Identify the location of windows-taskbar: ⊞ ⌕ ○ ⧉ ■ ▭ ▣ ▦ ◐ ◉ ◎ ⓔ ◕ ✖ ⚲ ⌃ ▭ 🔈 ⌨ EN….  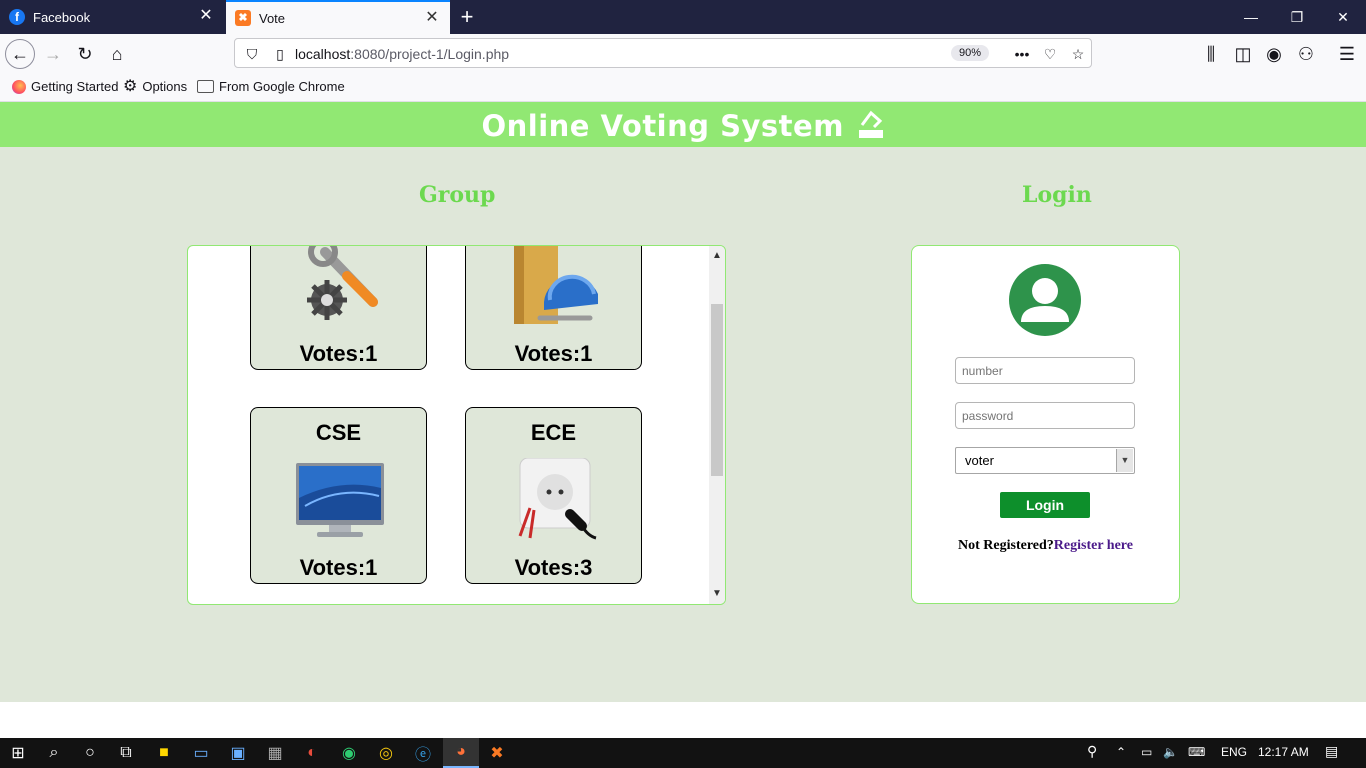
(683, 753).